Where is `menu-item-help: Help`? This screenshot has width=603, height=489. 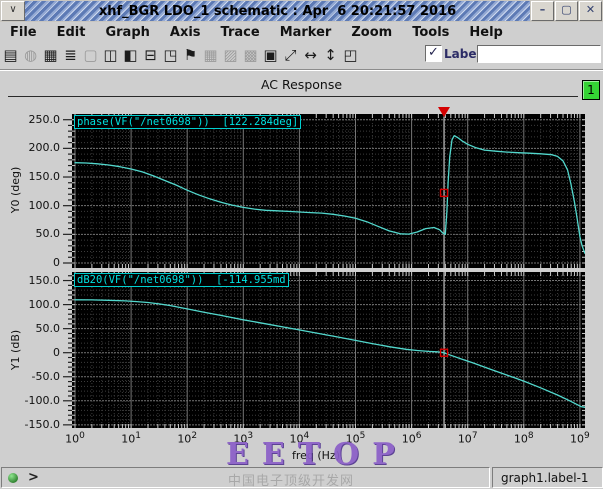
menu-item-help: Help is located at coordinates (485, 32).